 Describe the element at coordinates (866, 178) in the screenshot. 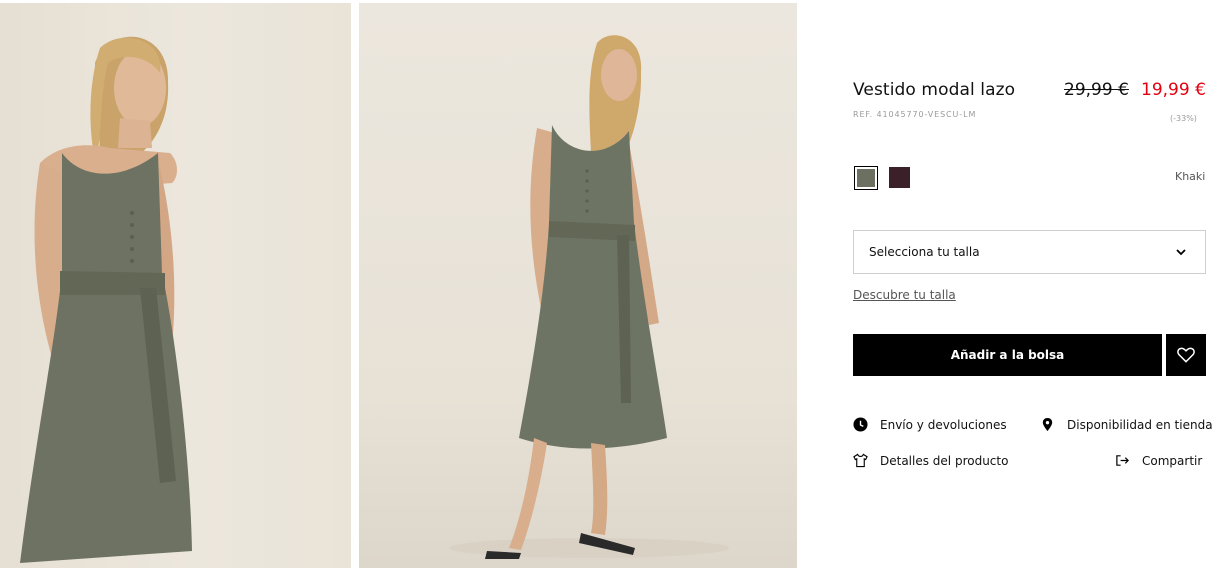

I see `color-swatch-khaki` at that location.